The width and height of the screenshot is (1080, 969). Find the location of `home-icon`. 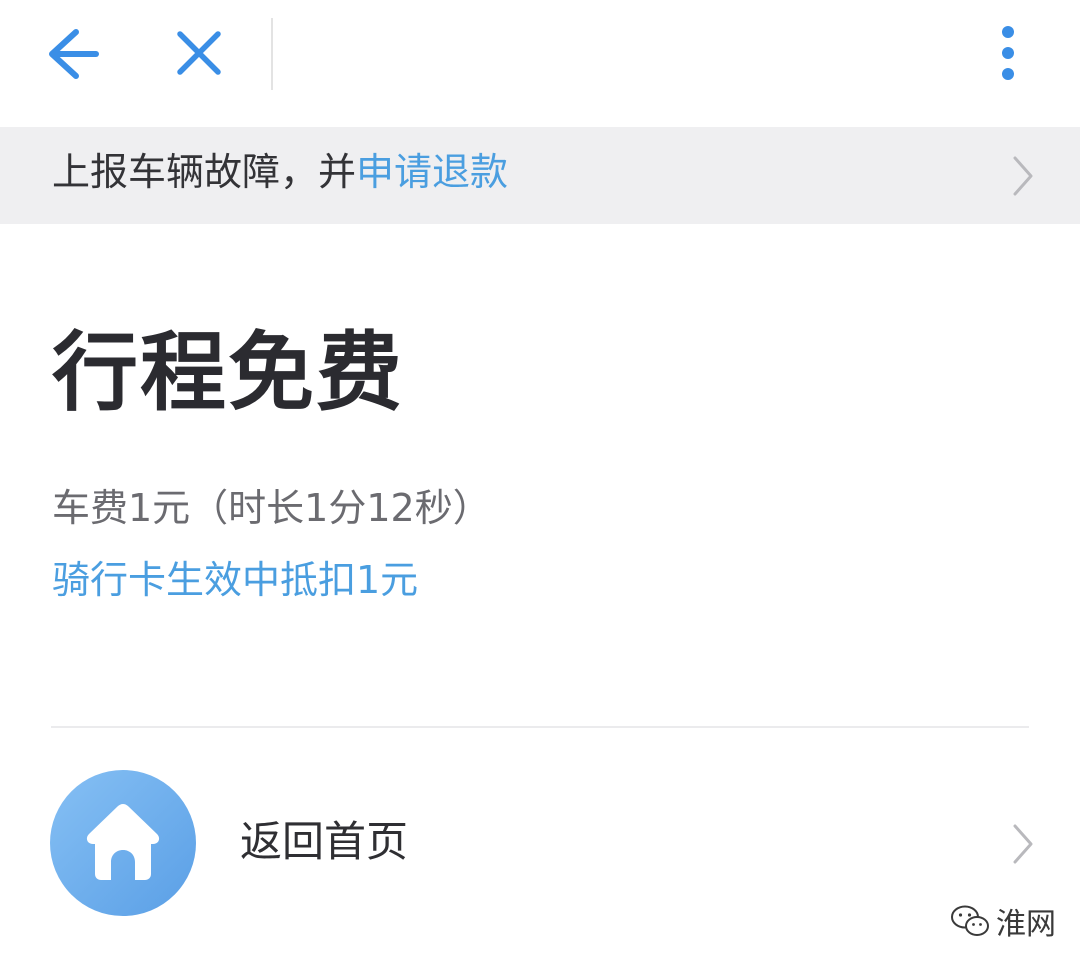

home-icon is located at coordinates (123, 842).